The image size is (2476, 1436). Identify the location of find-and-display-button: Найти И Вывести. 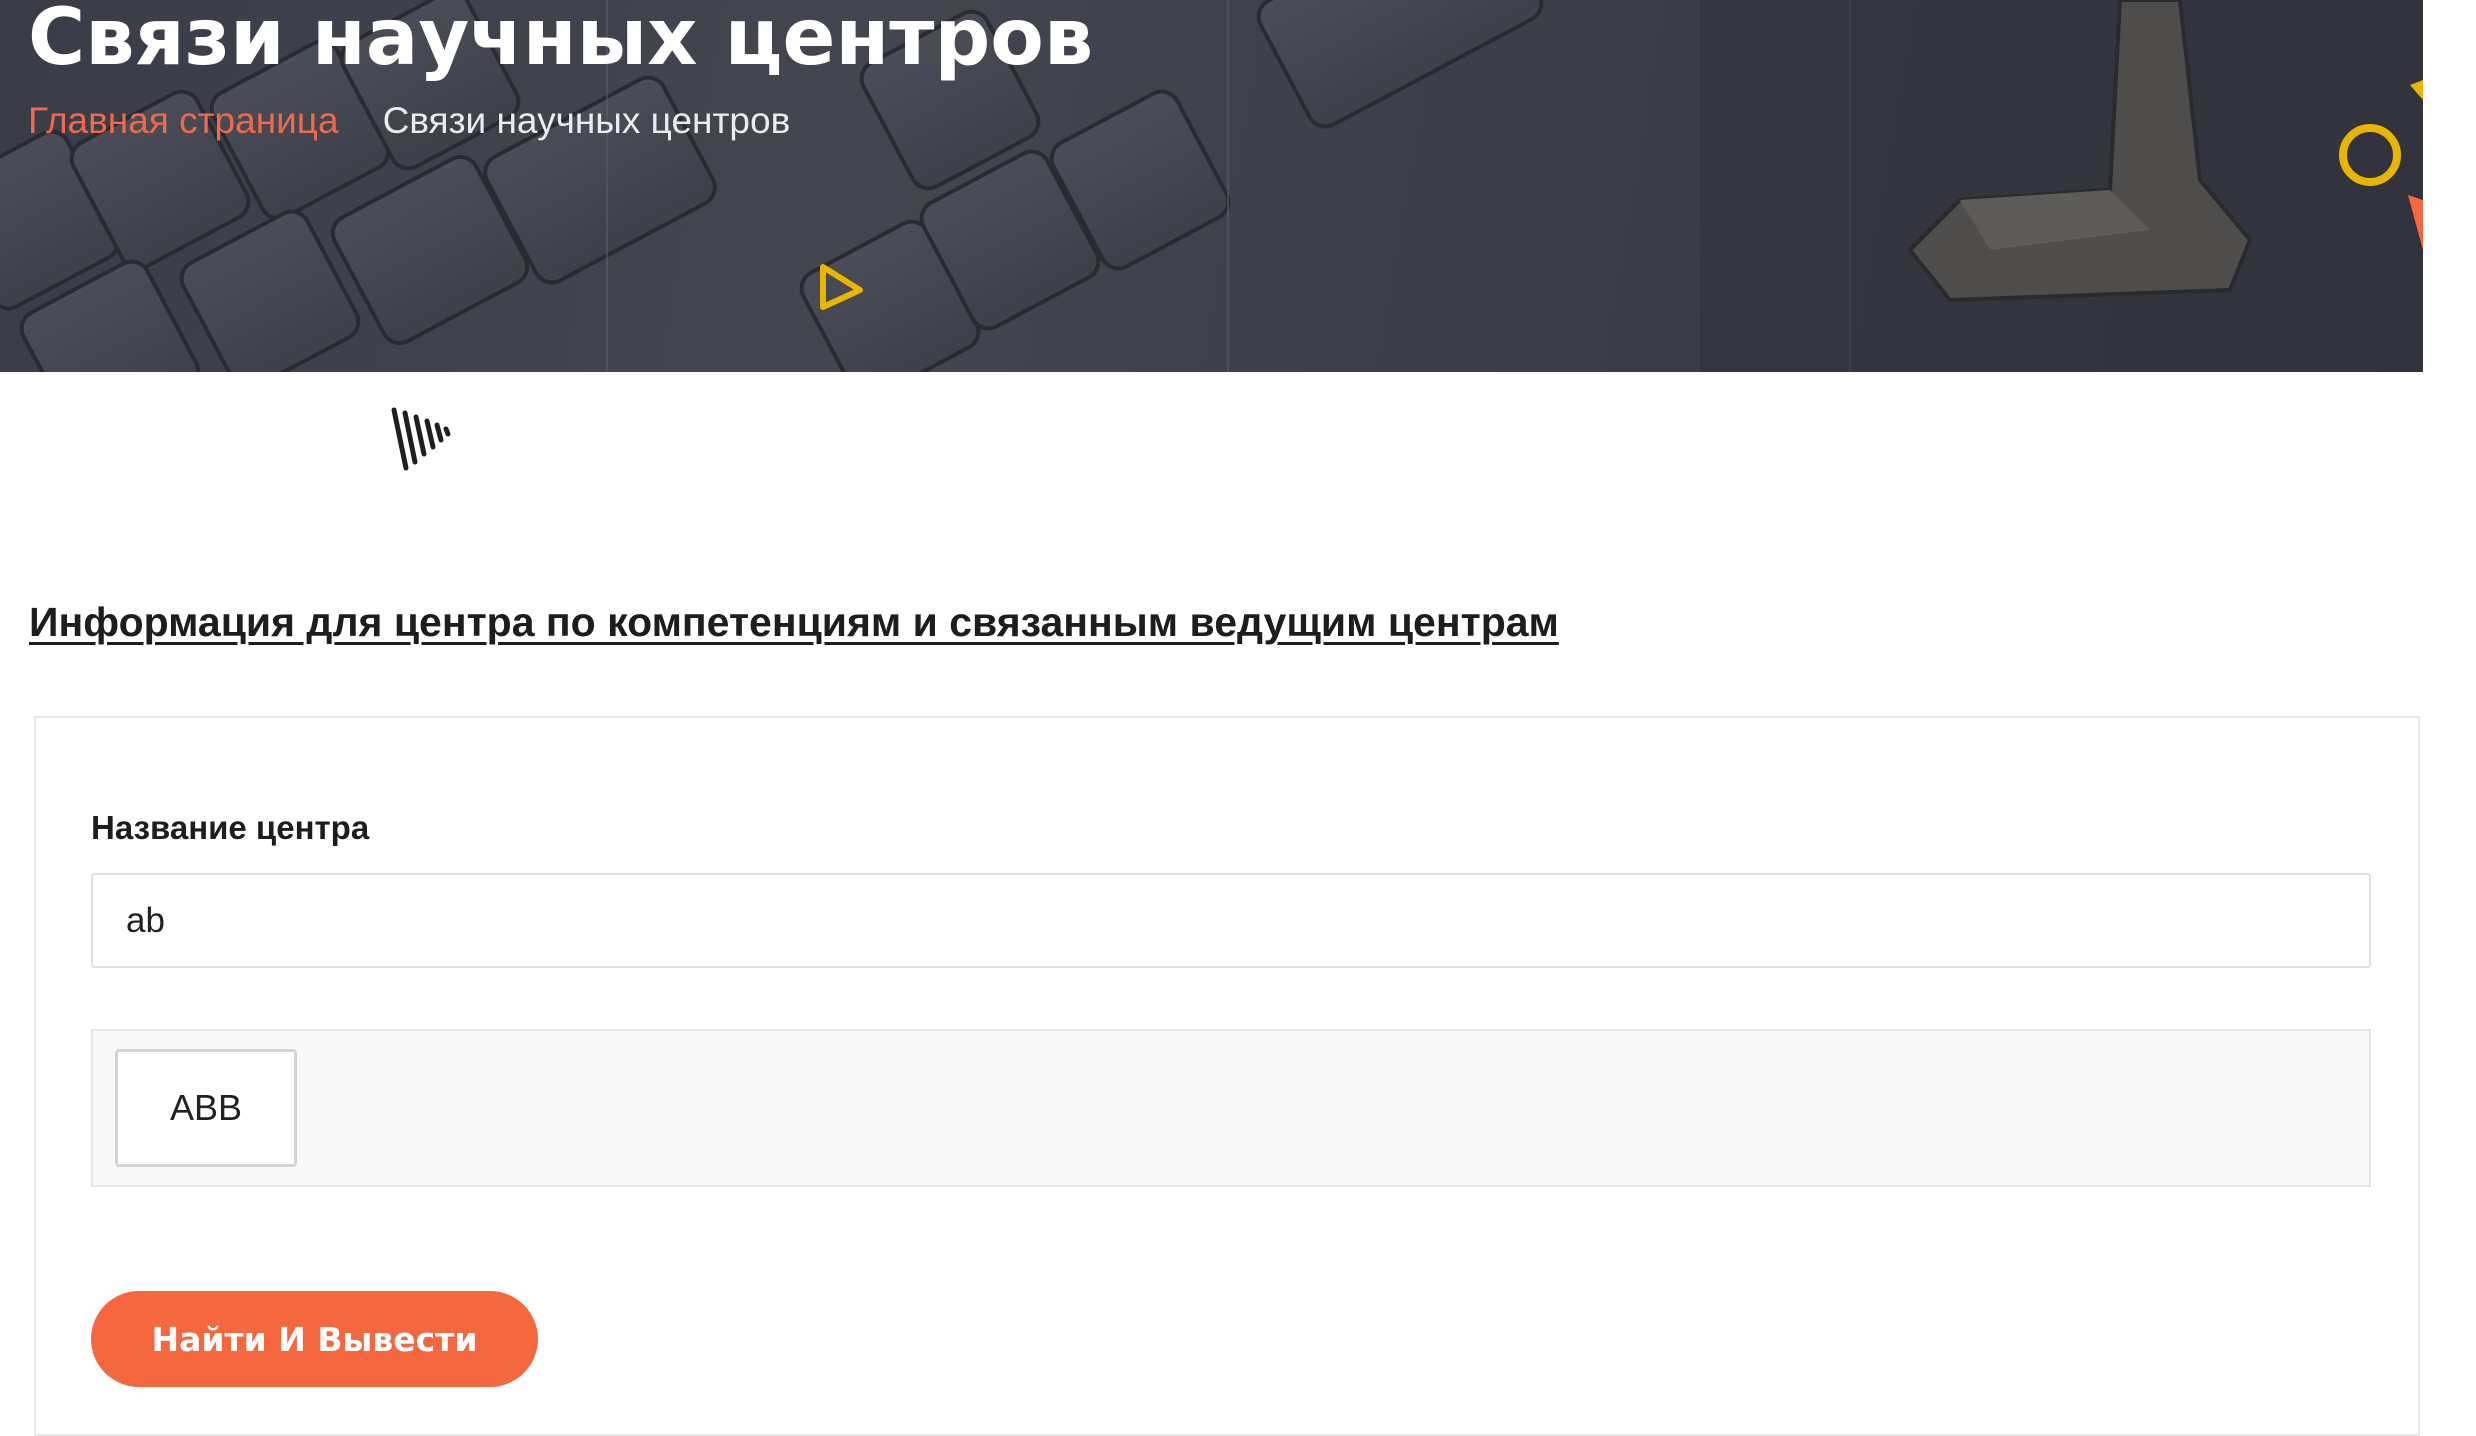
(314, 1339).